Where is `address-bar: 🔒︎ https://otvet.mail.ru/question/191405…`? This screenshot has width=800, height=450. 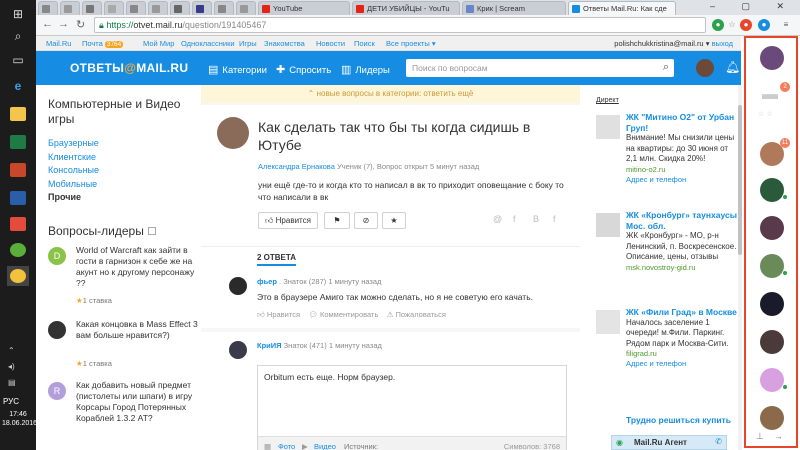
address-bar: 🔒︎ https://otvet.mail.ru/question/191405… is located at coordinates (400, 25).